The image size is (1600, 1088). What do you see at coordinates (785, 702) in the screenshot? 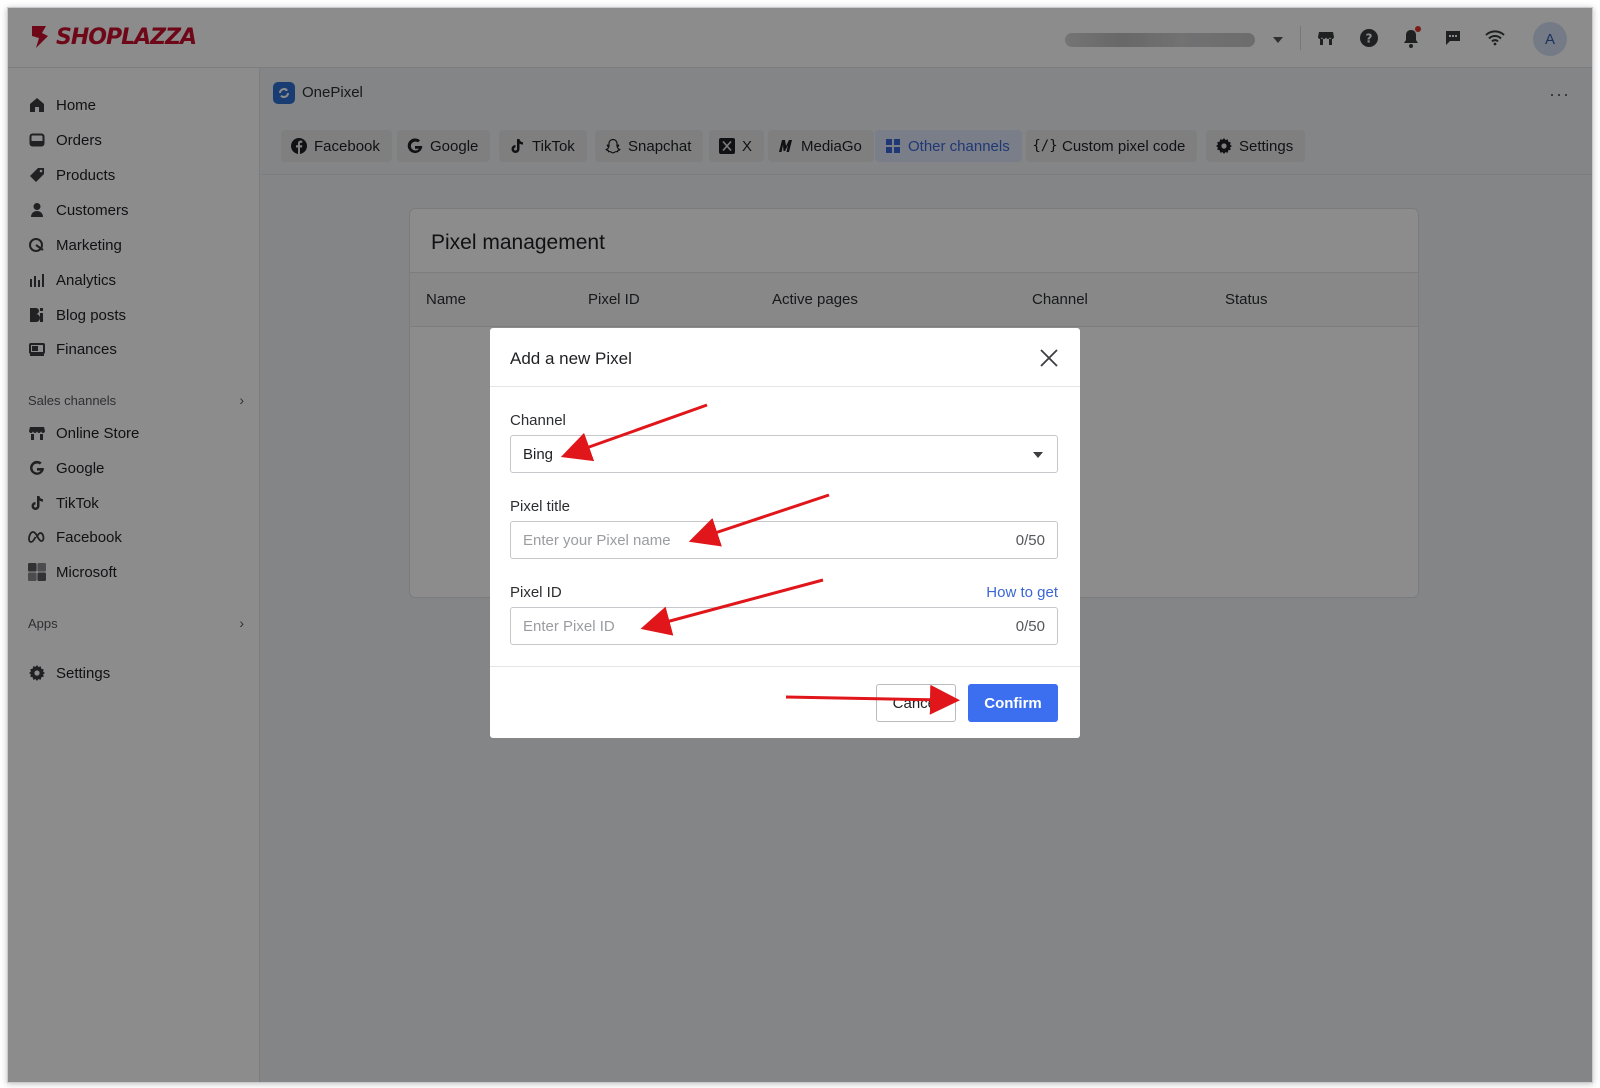
I see `dialog-footer: Cancel Confirm` at bounding box center [785, 702].